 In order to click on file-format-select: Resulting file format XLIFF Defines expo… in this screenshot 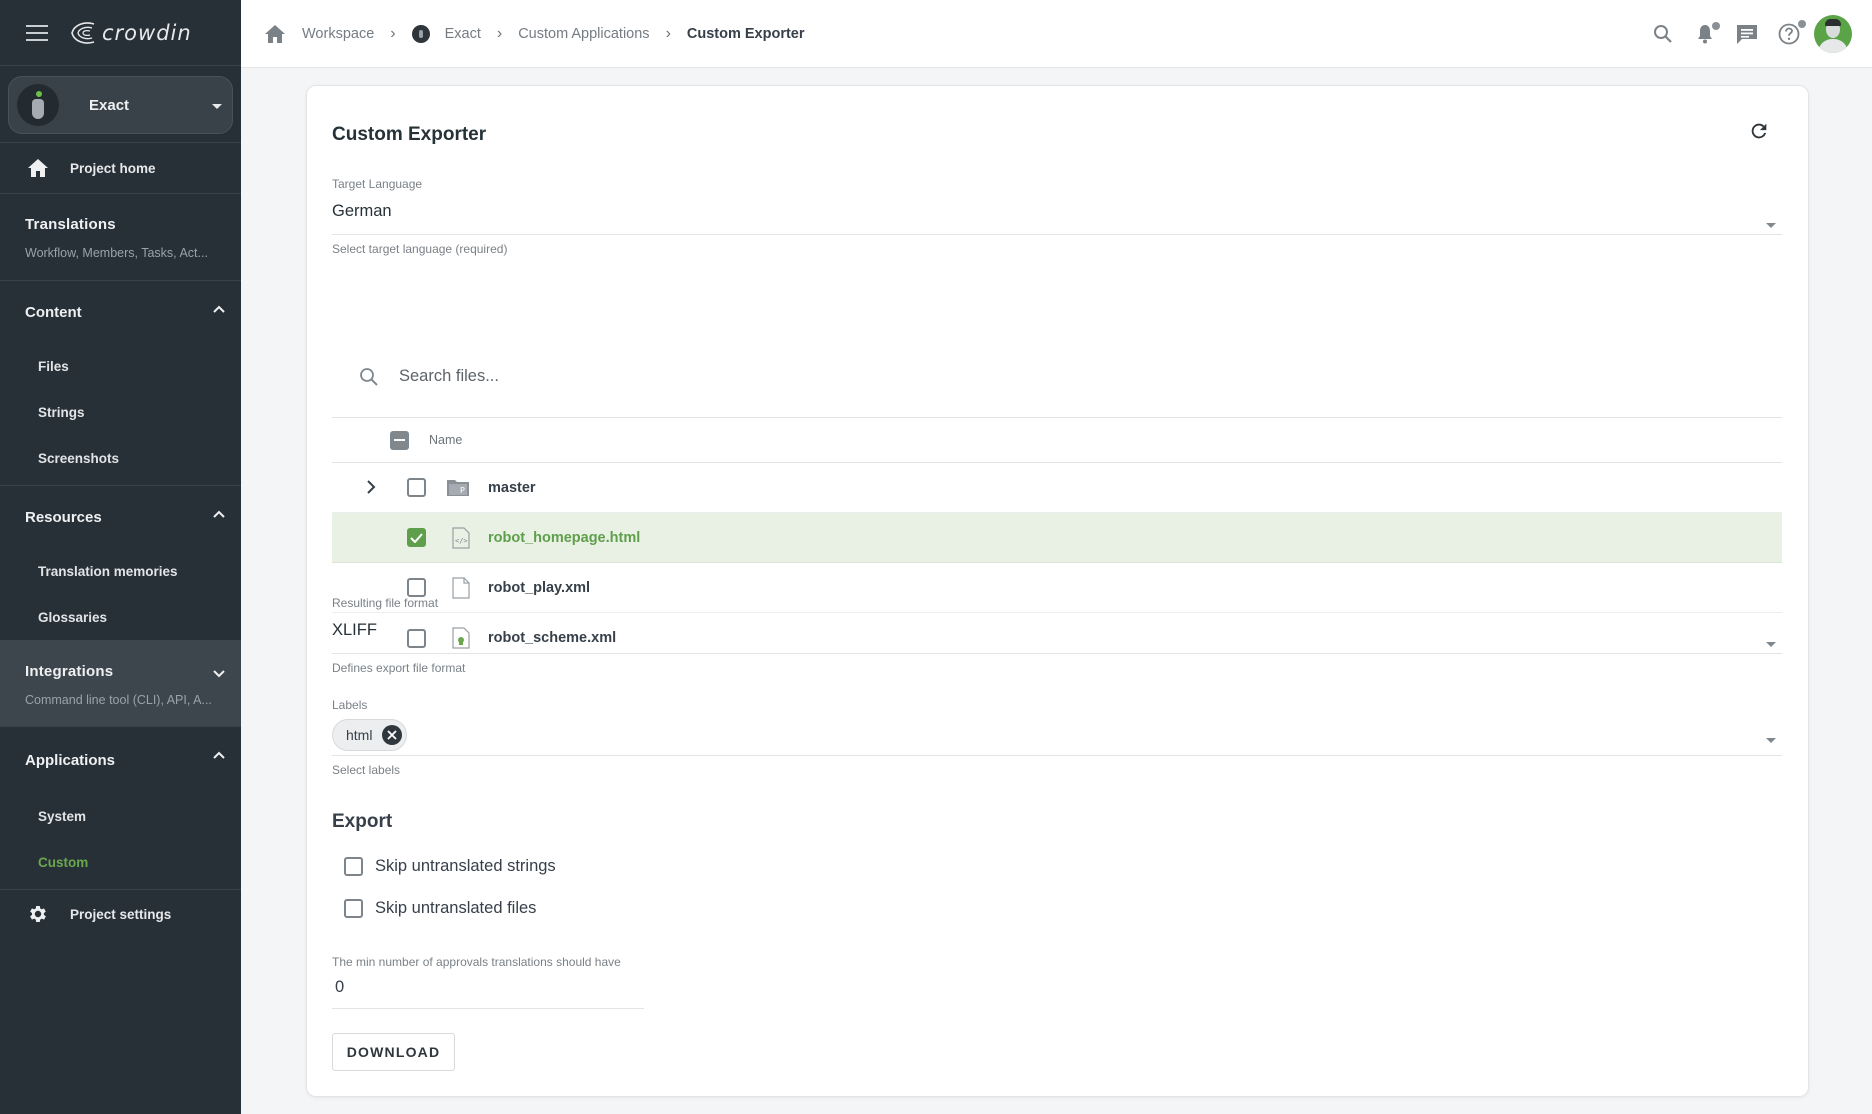, I will do `click(1057, 635)`.